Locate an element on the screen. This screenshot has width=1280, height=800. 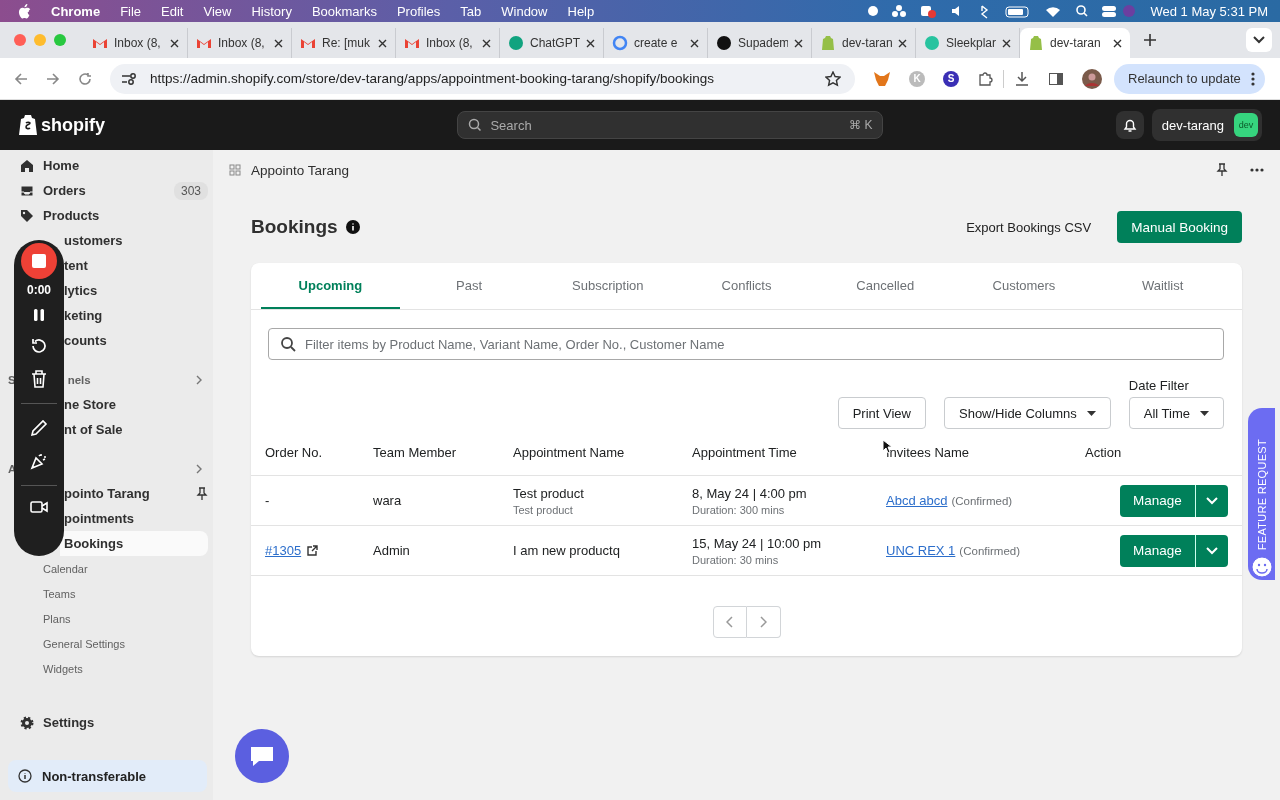
nav-item: lytics is located at coordinates (134, 290).